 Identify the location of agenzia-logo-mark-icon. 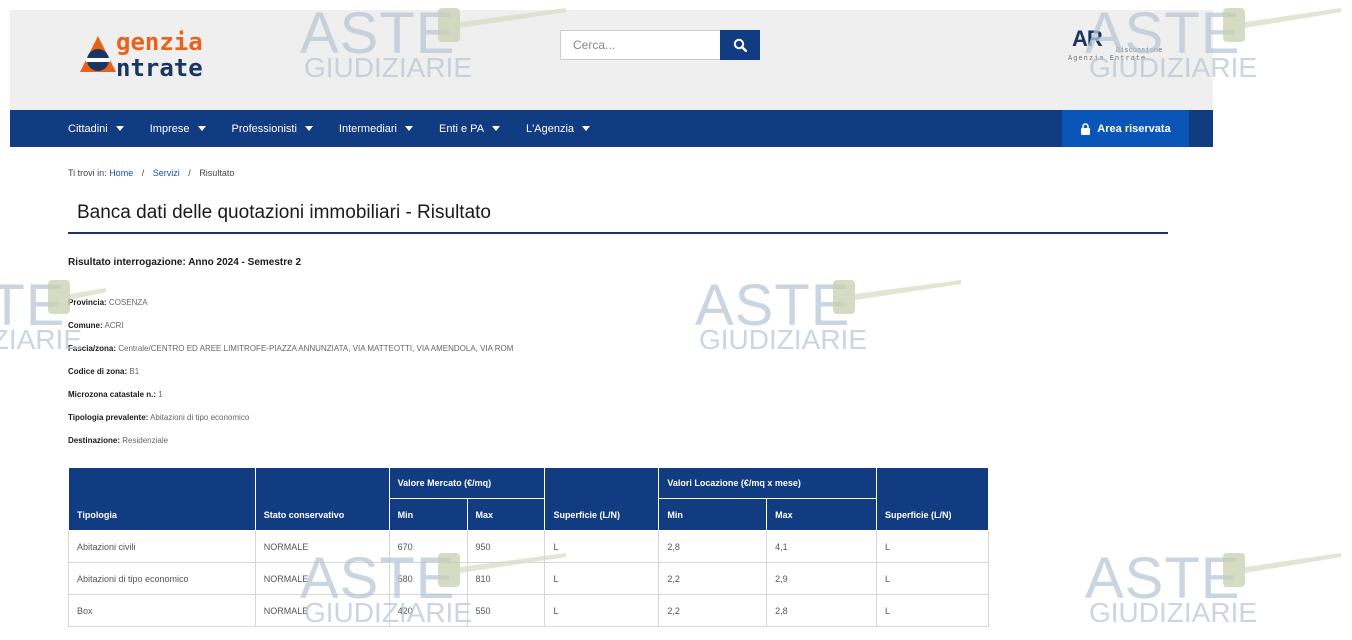
(98, 54).